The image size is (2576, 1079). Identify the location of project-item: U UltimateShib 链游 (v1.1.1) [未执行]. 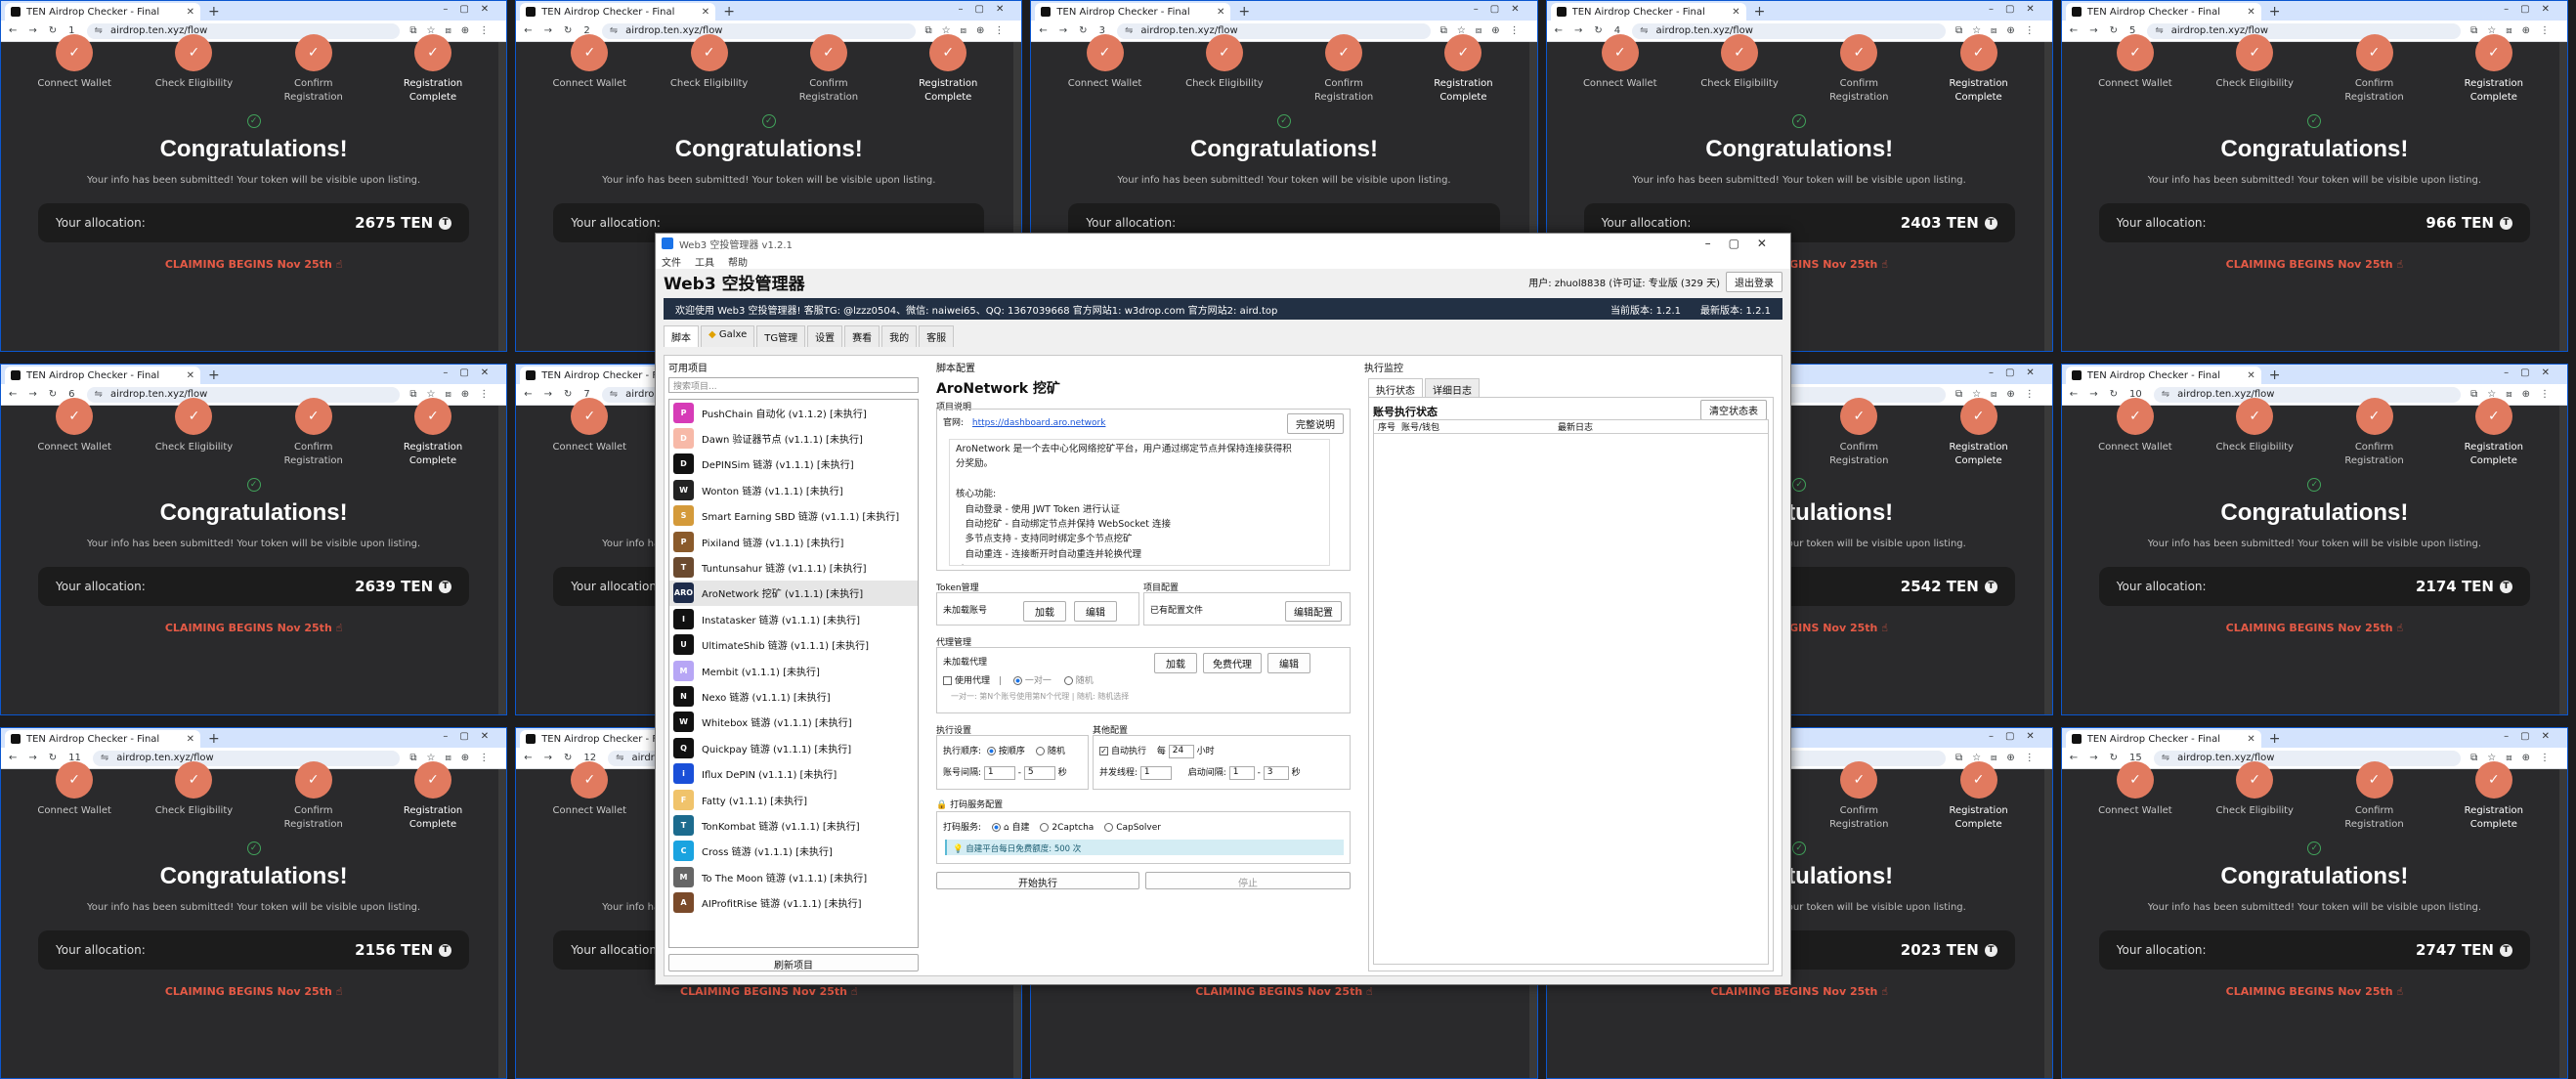
(793, 645).